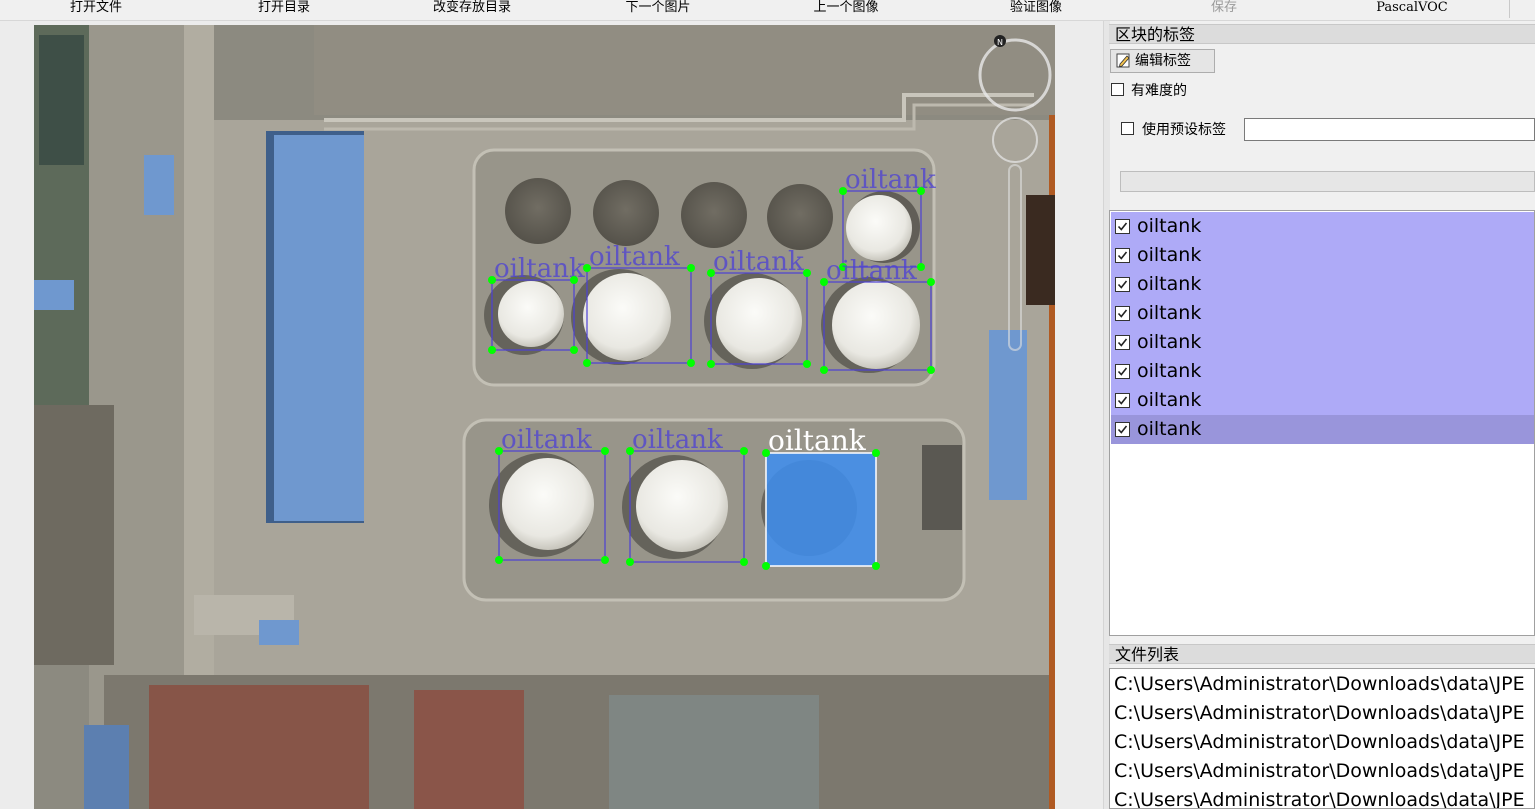 Image resolution: width=1535 pixels, height=809 pixels. Describe the element at coordinates (1389, 129) in the screenshot. I see `default-label-input` at that location.